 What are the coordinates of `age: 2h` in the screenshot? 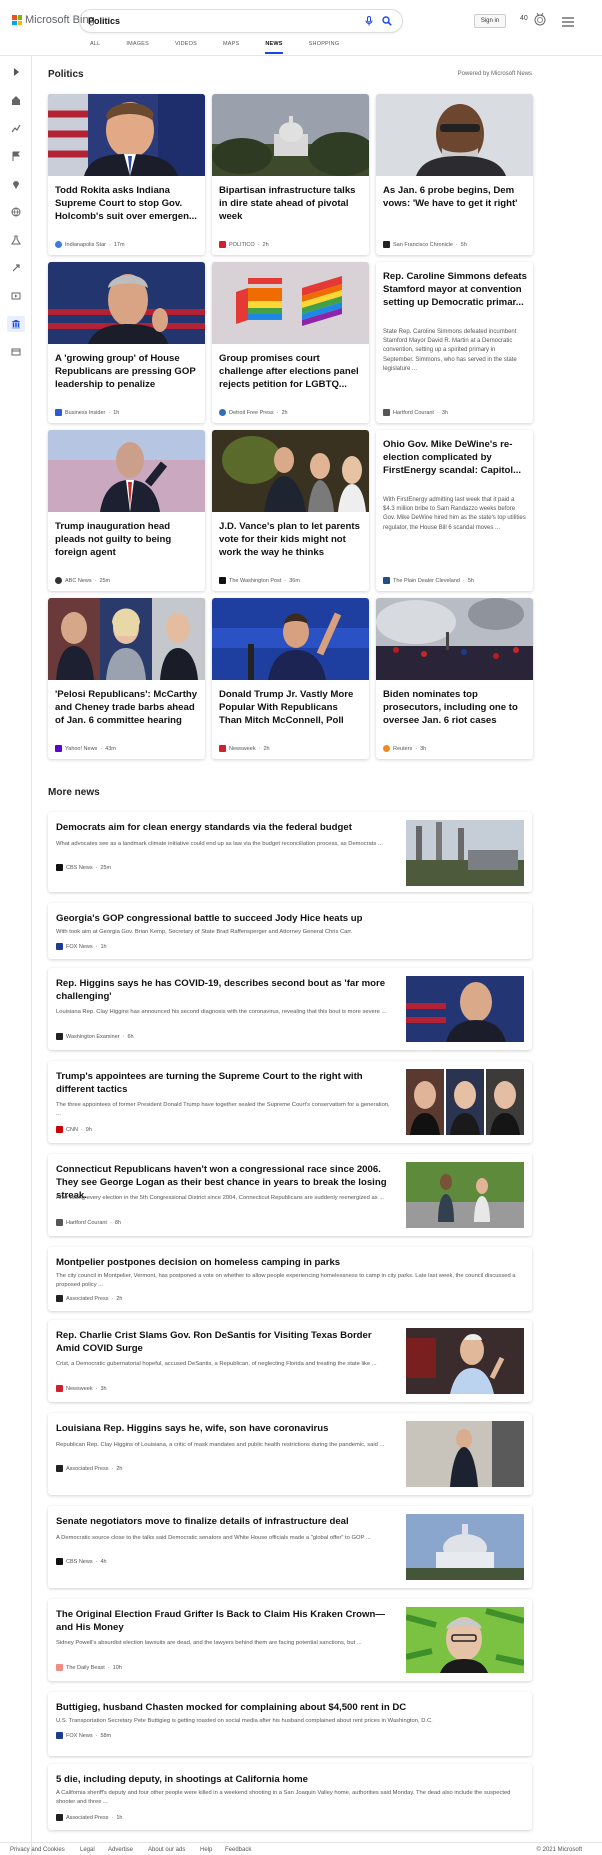 It's located at (284, 412).